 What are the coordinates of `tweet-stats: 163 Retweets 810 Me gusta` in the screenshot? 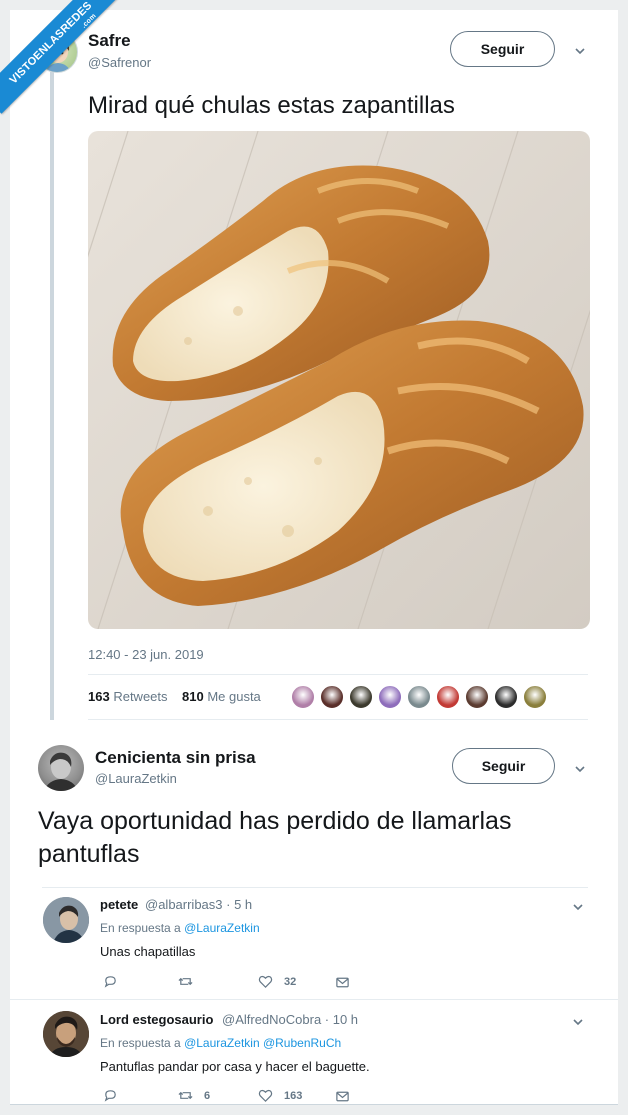 It's located at (174, 696).